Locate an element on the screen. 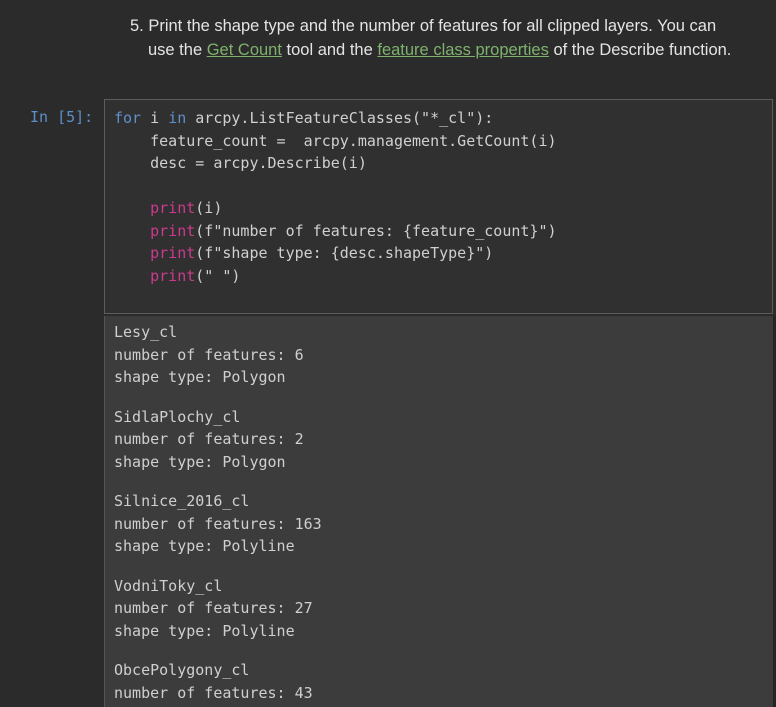  output-feature-count: number of features: 2 is located at coordinates (209, 439).